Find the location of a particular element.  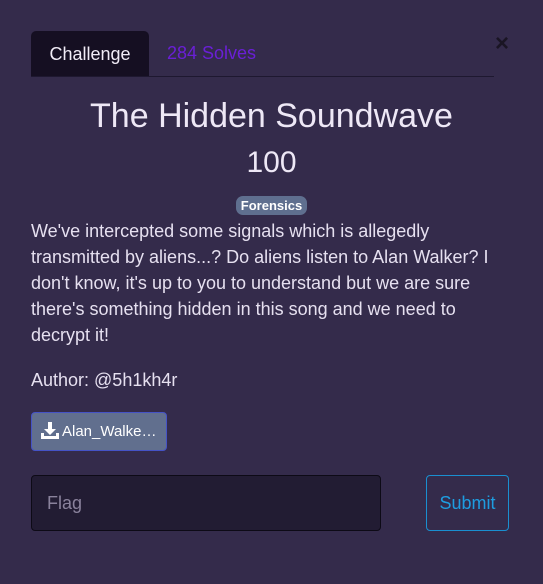

challenge-author: Author: @5h1kh4r is located at coordinates (104, 380).